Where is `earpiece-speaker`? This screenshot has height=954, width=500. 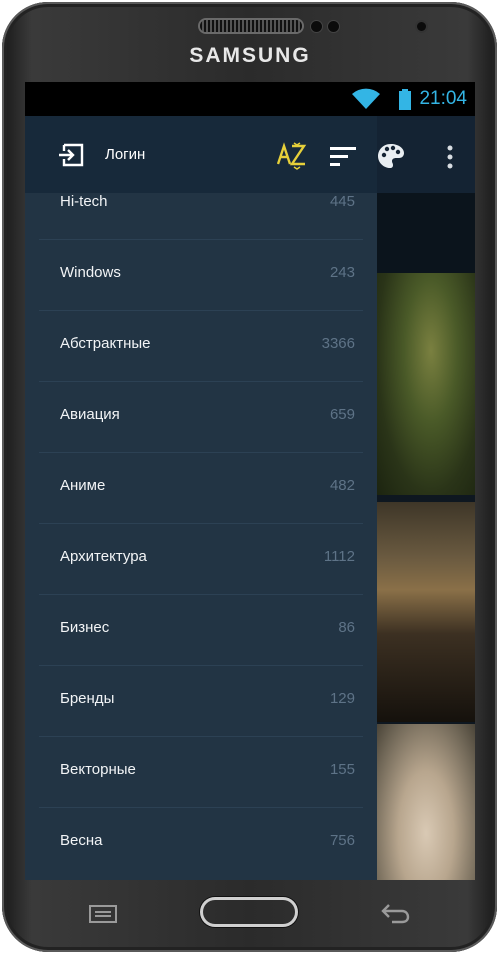
earpiece-speaker is located at coordinates (251, 26).